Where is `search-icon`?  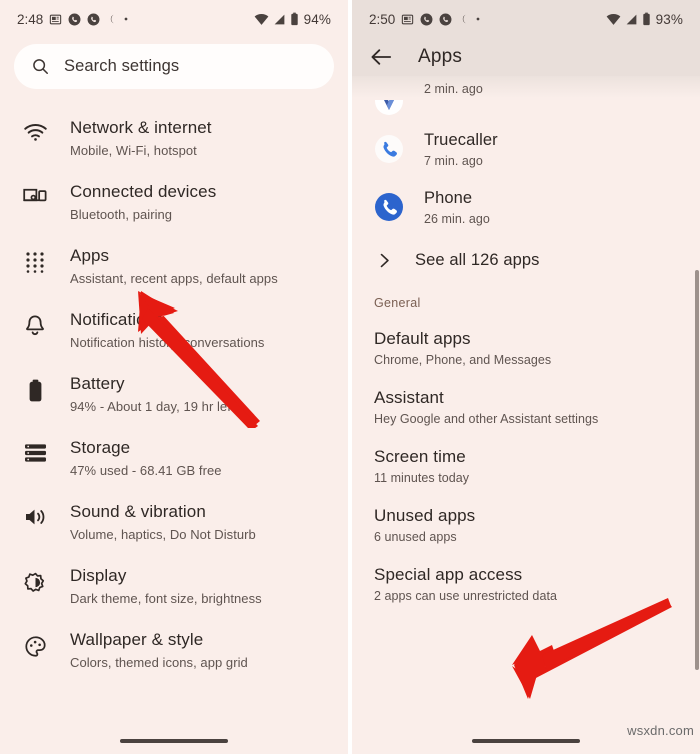
search-icon is located at coordinates (40, 66).